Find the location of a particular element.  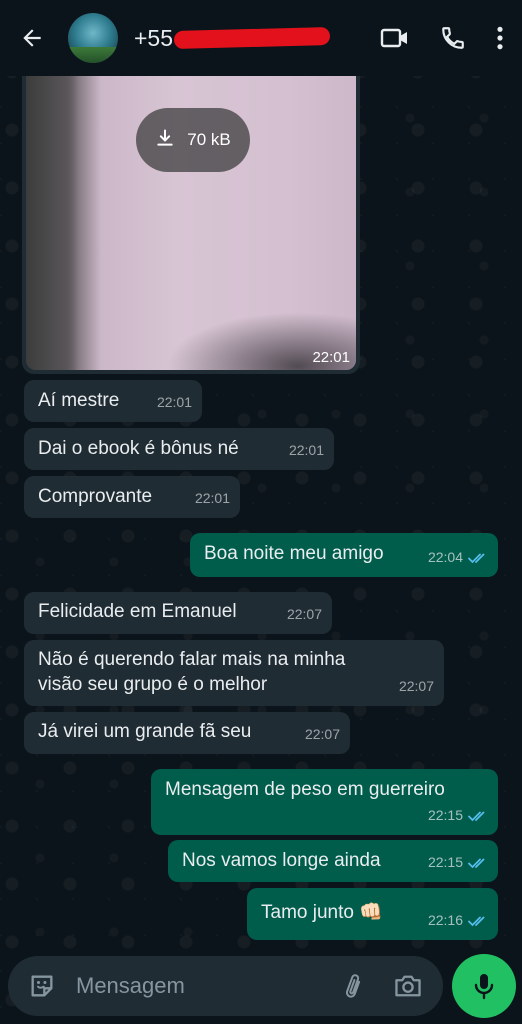

message-text: Nos vamos longe ainda is located at coordinates (281, 860).